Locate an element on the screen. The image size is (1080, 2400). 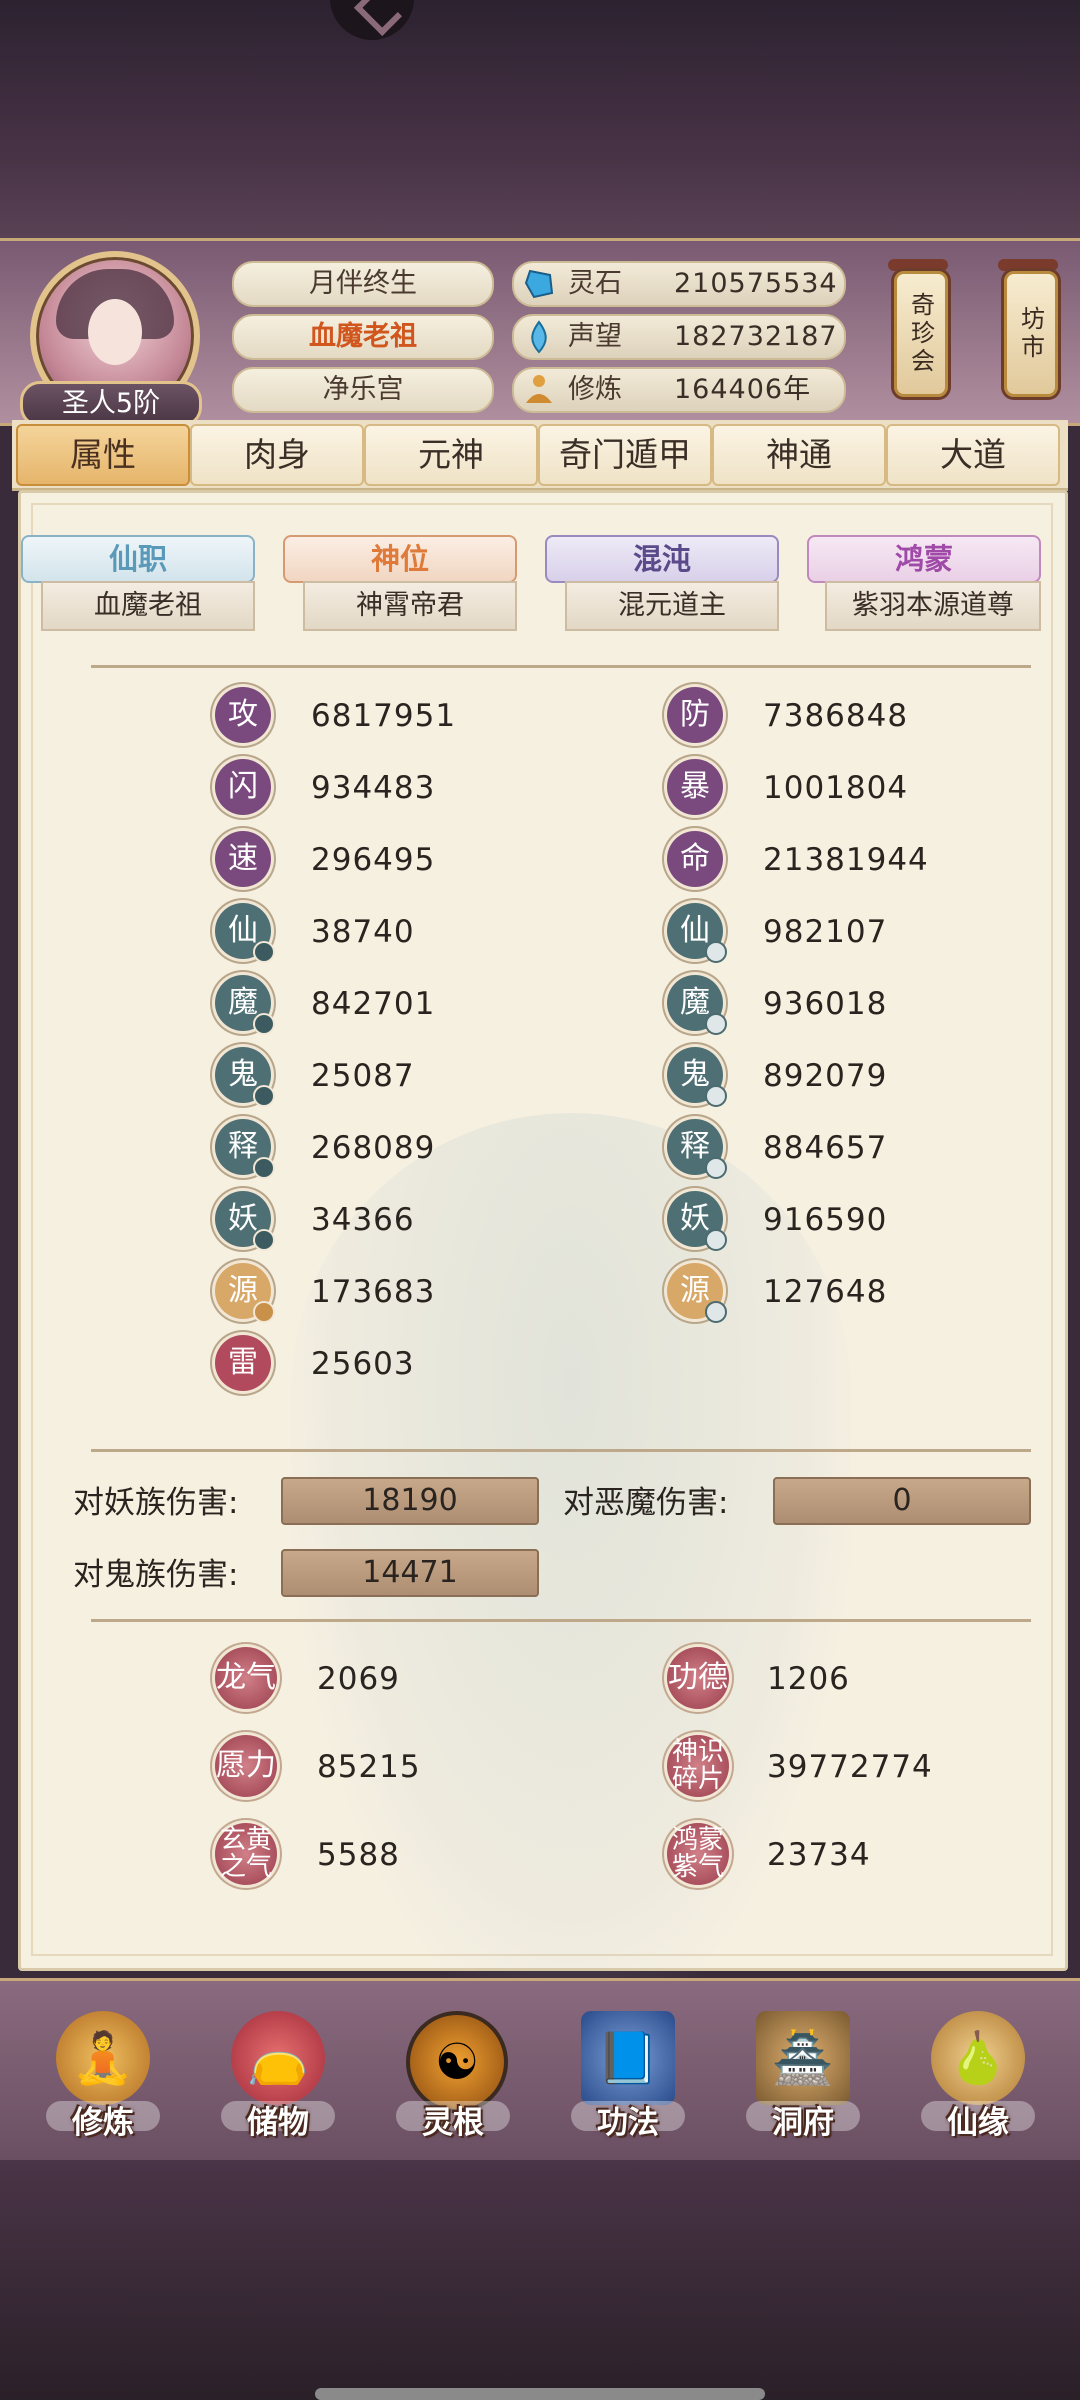
tab-soul: 元神 is located at coordinates (451, 455).